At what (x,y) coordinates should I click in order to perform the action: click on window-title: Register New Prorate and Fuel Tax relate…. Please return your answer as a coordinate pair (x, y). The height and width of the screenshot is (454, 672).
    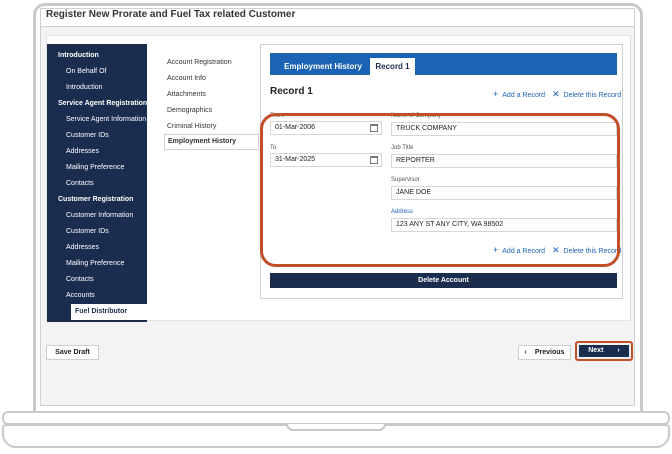
    Looking at the image, I should click on (171, 14).